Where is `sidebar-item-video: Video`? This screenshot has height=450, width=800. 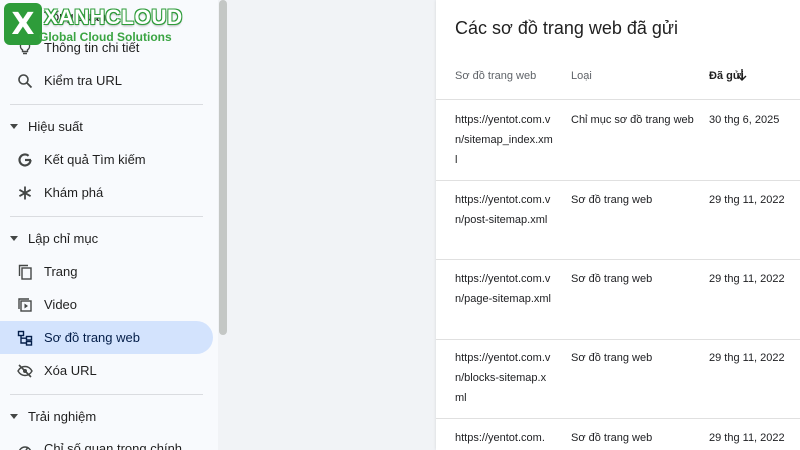
sidebar-item-video: Video is located at coordinates (106, 304).